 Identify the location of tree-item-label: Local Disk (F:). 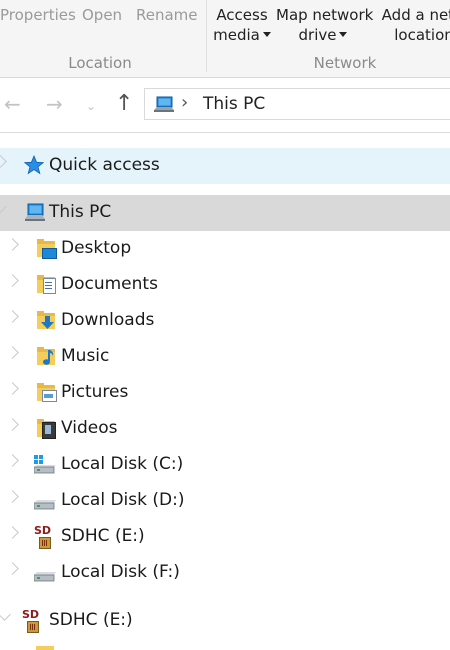
(120, 572).